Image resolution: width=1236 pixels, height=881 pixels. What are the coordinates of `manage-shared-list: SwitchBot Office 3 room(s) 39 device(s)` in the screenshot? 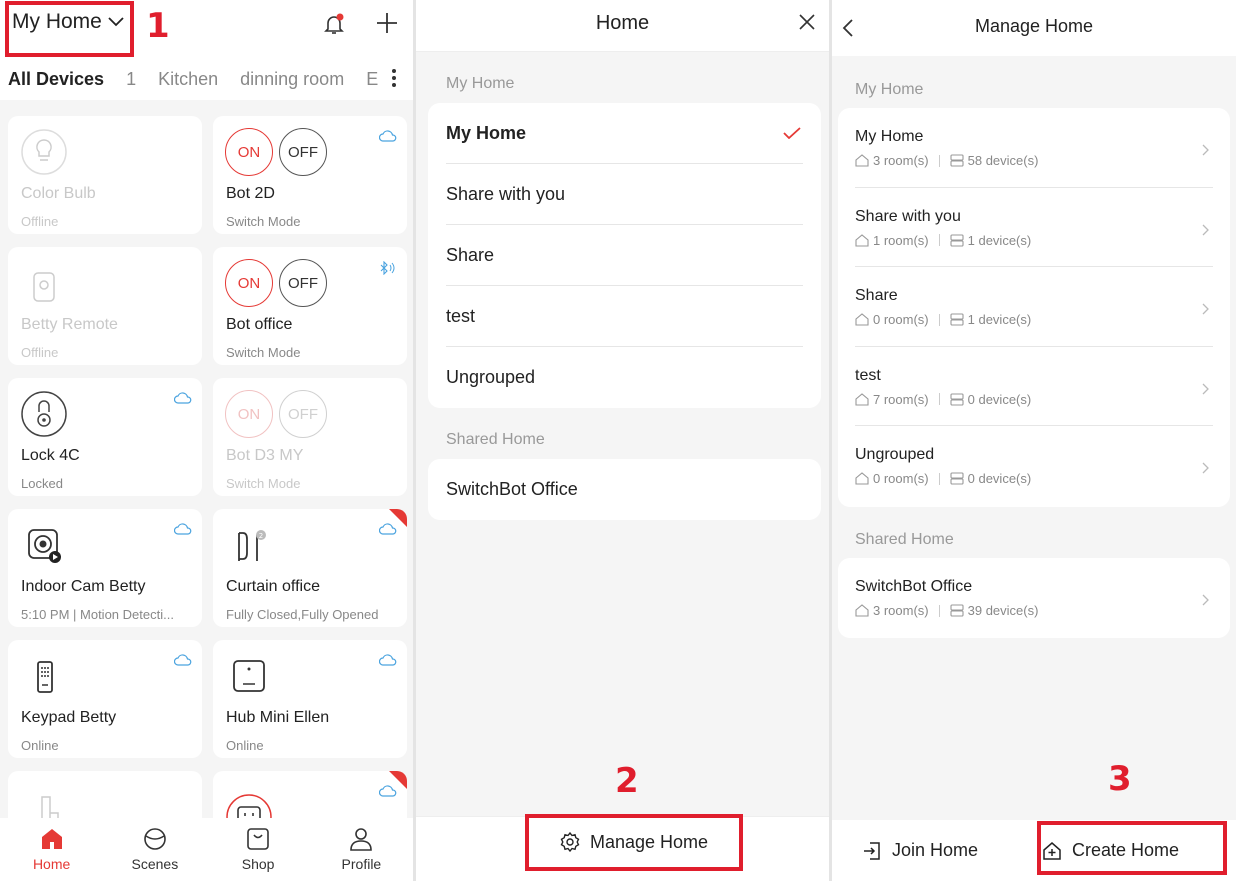 It's located at (1034, 598).